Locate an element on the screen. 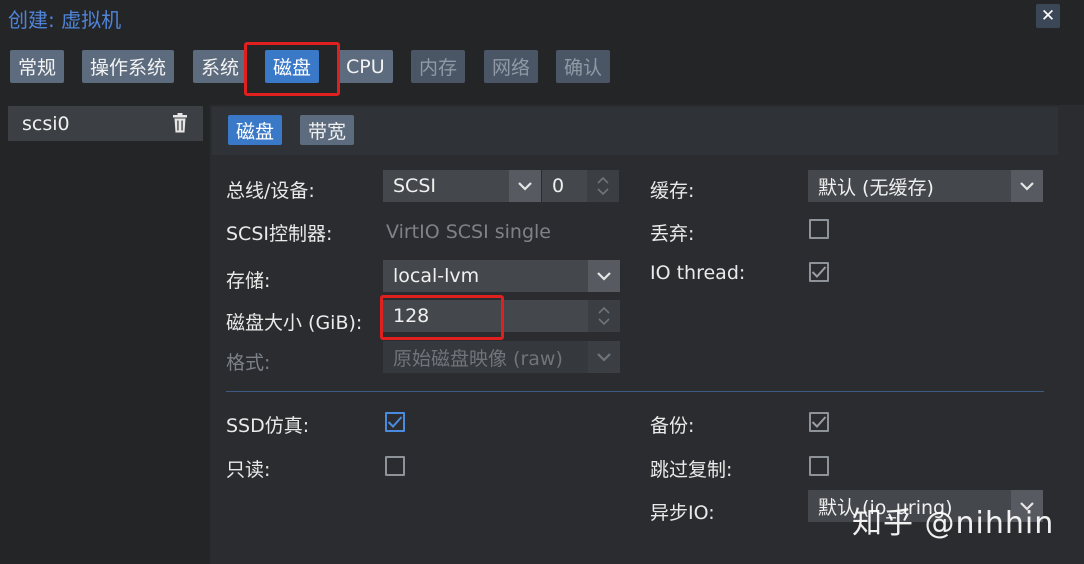  tab-network: 网络 is located at coordinates (511, 66).